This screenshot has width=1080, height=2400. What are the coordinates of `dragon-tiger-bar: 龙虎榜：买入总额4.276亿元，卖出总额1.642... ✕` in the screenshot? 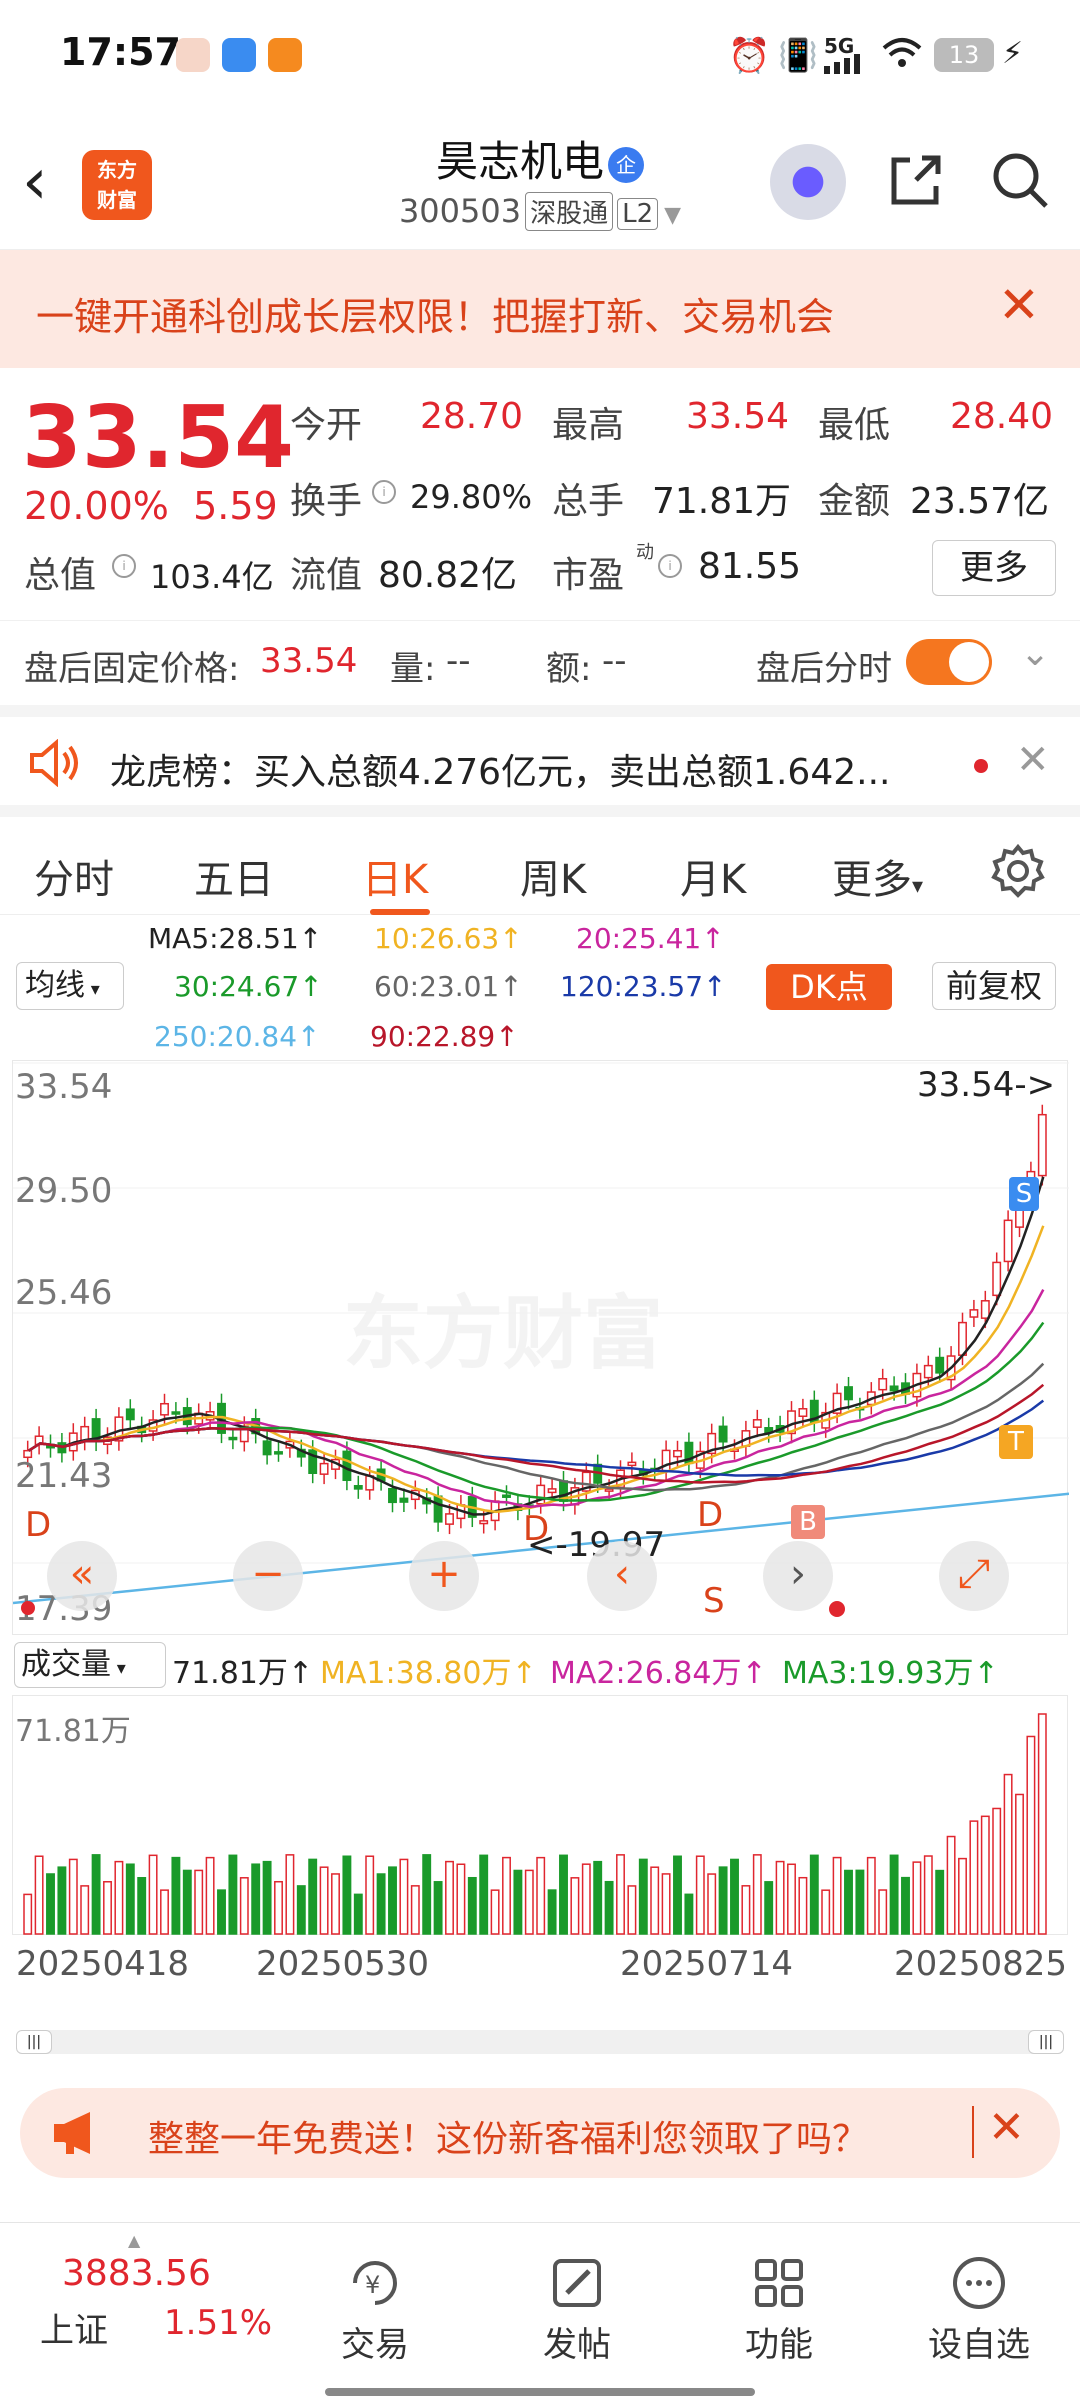 It's located at (540, 755).